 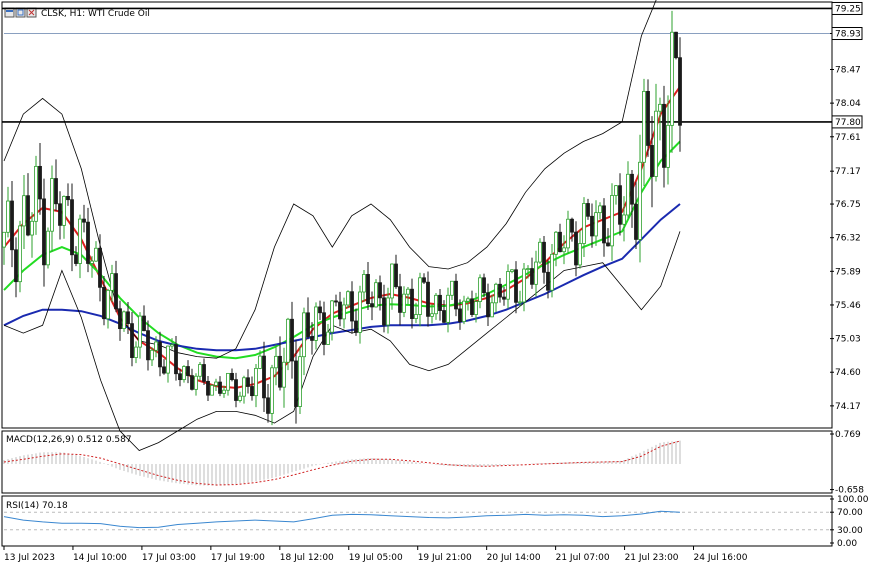 What do you see at coordinates (848, 172) in the screenshot?
I see `price-axis-label: 77.17` at bounding box center [848, 172].